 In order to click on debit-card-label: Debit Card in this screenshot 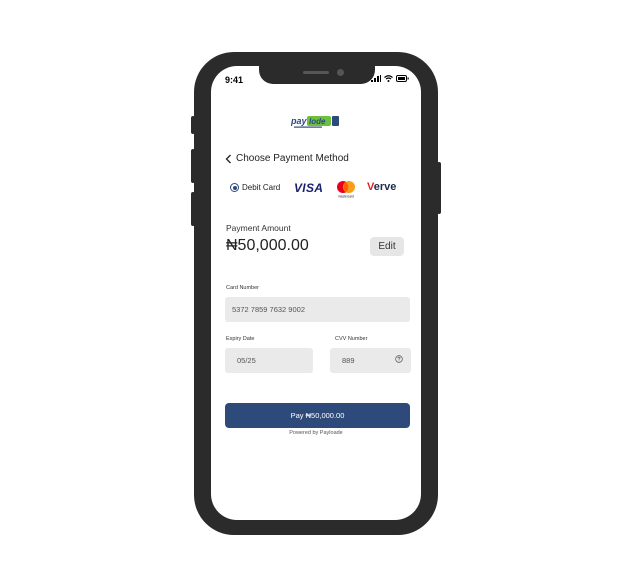, I will do `click(261, 187)`.